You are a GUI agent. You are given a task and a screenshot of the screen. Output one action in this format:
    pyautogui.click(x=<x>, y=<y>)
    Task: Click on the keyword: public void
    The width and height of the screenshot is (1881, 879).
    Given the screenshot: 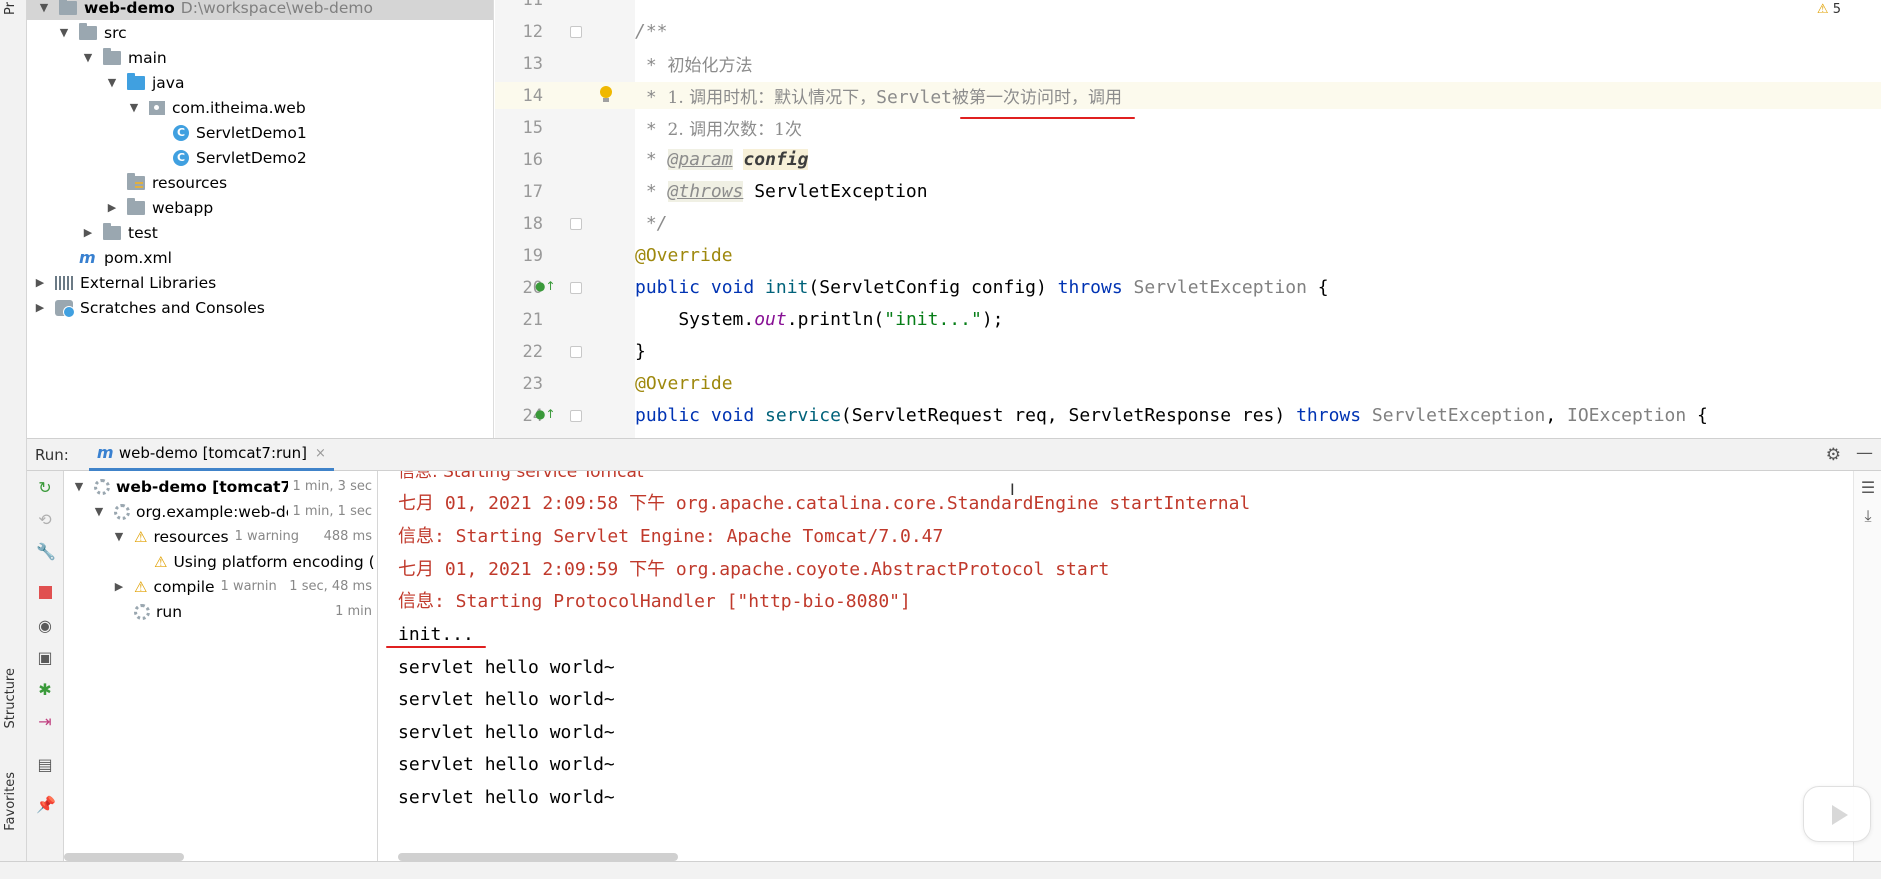 What is the action you would take?
    pyautogui.click(x=700, y=415)
    